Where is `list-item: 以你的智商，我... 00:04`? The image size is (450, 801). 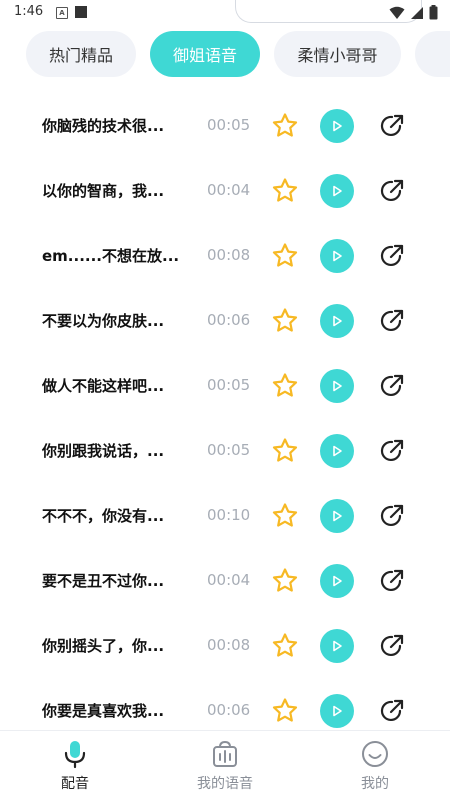 list-item: 以你的智商，我... 00:04 is located at coordinates (225, 190).